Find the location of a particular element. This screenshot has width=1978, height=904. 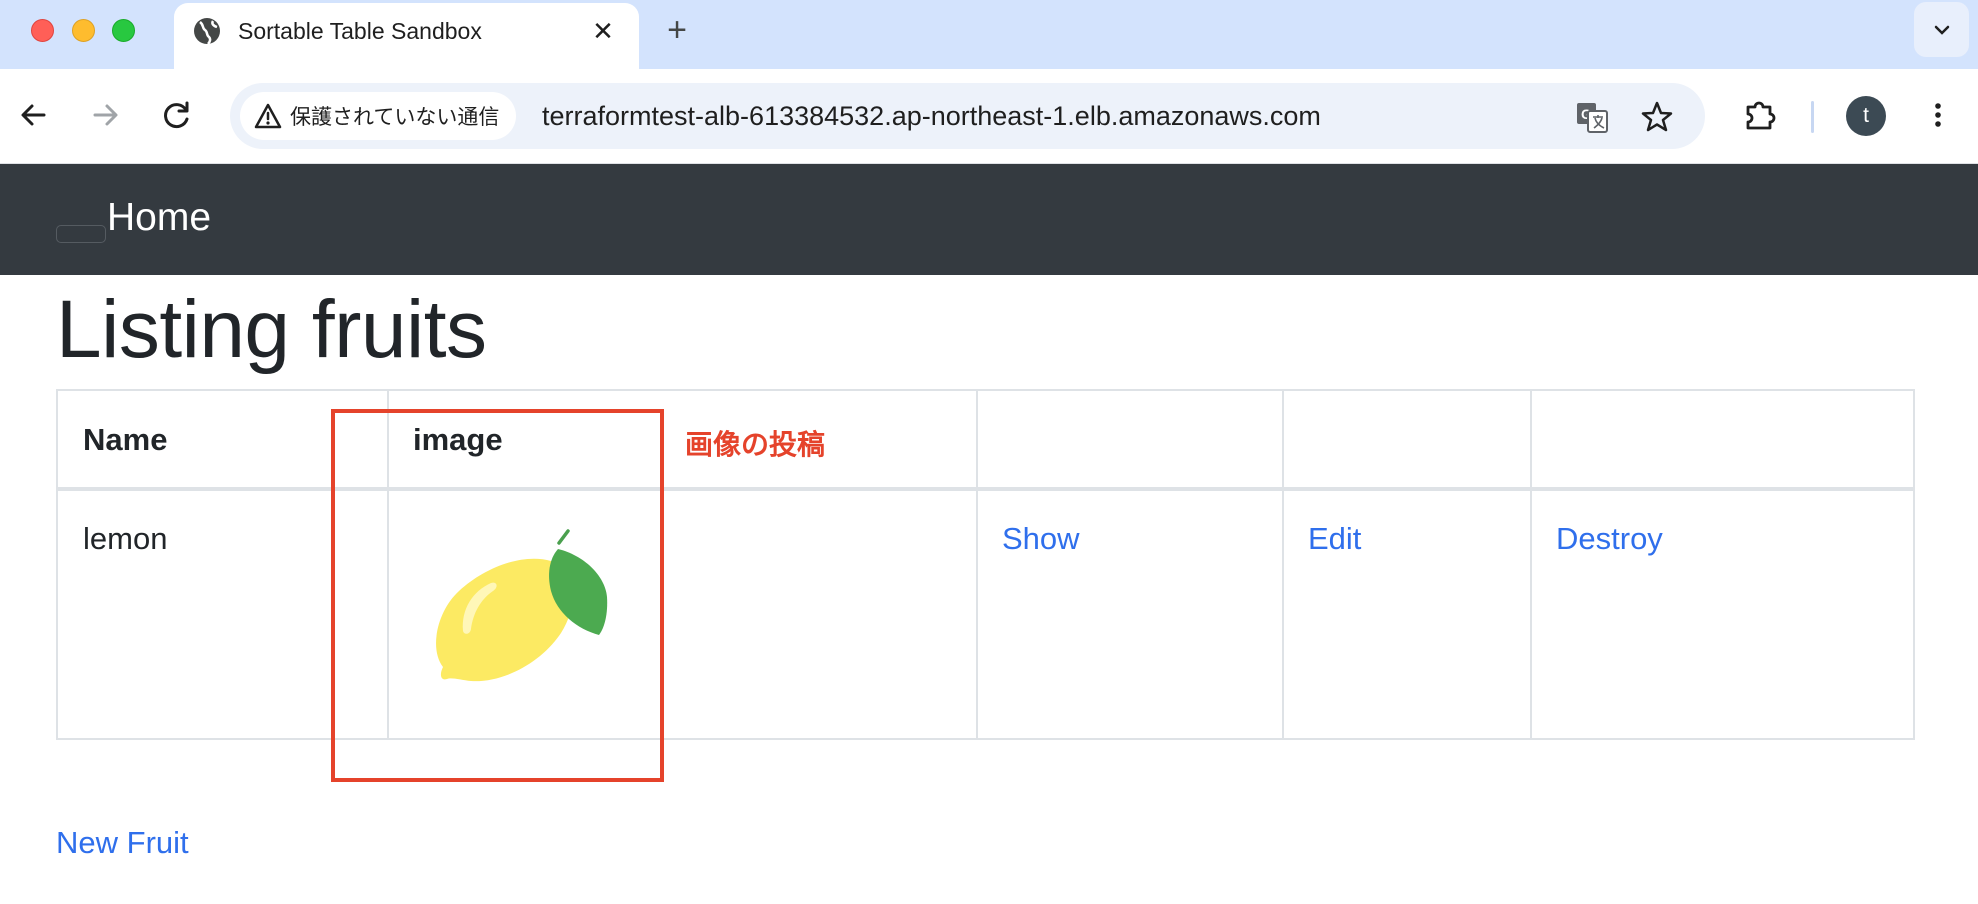

edit-link: Edit is located at coordinates (1334, 539).